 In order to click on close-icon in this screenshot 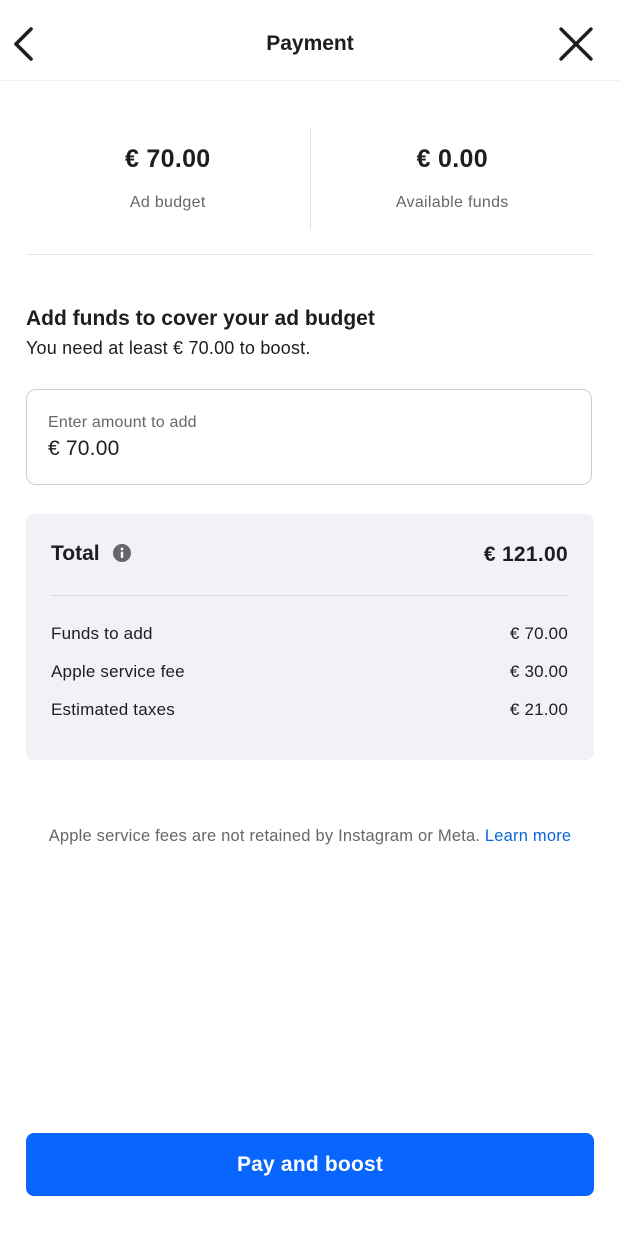, I will do `click(576, 44)`.